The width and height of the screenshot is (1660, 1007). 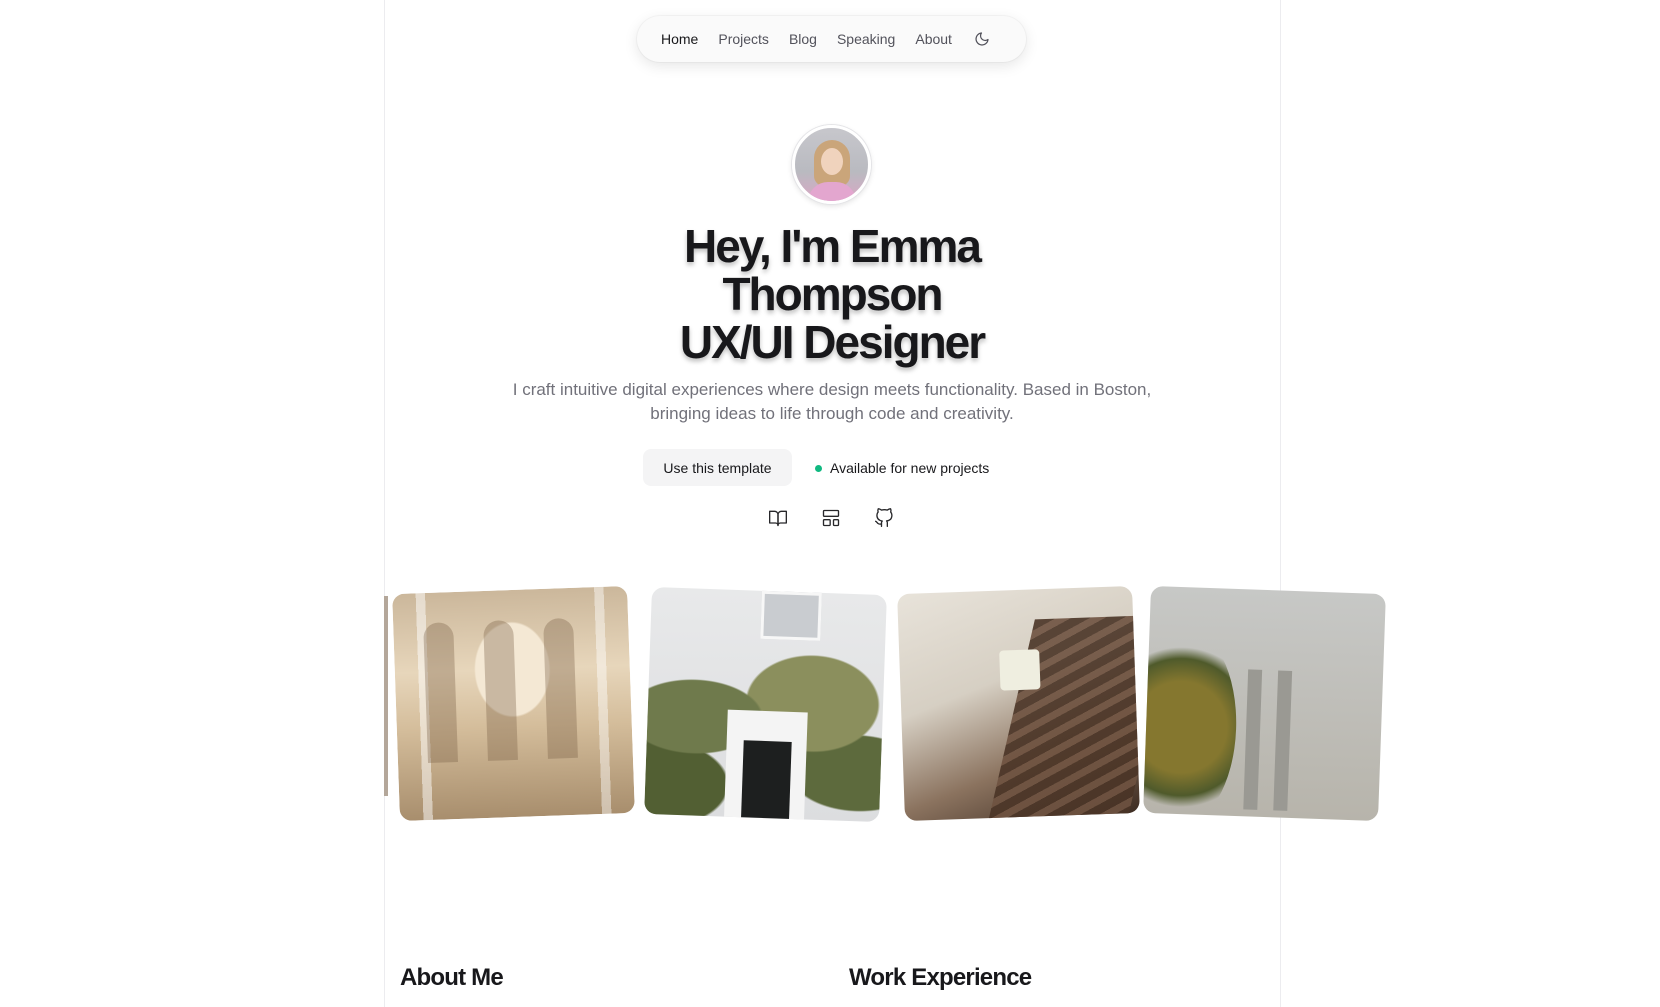 What do you see at coordinates (884, 518) in the screenshot?
I see `github-icon` at bounding box center [884, 518].